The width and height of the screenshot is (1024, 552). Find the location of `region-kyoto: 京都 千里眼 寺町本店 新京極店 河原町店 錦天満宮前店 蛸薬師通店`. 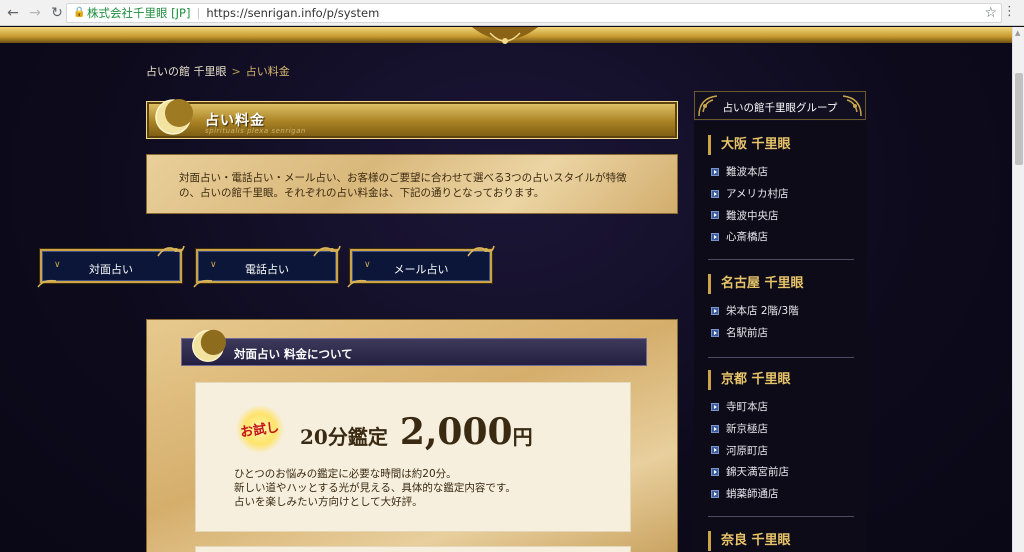

region-kyoto: 京都 千里眼 寺町本店 新京極店 河原町店 錦天満宮前店 蛸薬師通店 is located at coordinates (783, 443).